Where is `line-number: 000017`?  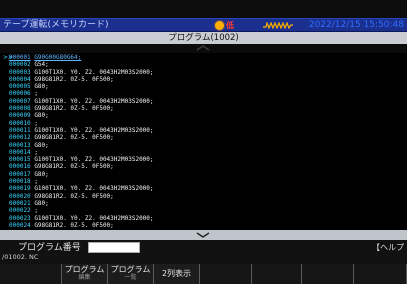 line-number: 000017 is located at coordinates (20, 174).